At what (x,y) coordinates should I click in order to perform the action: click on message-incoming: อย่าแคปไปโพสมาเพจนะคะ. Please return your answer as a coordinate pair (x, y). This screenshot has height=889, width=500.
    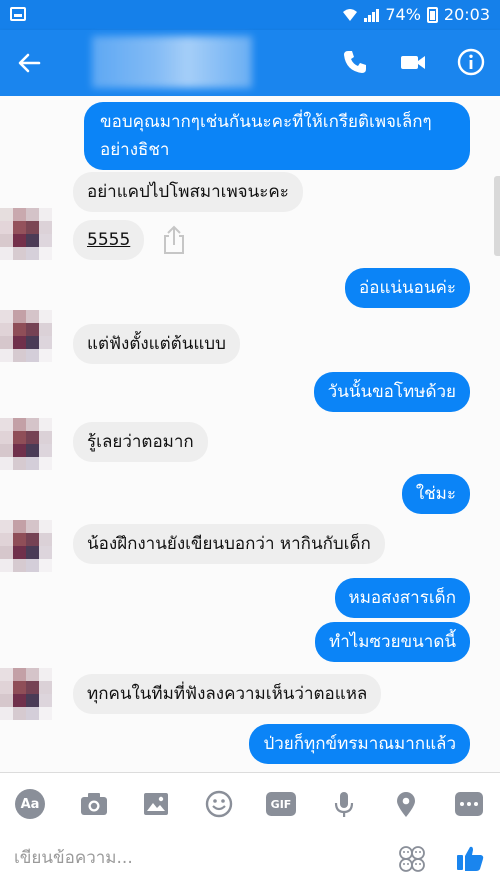
    Looking at the image, I should click on (188, 192).